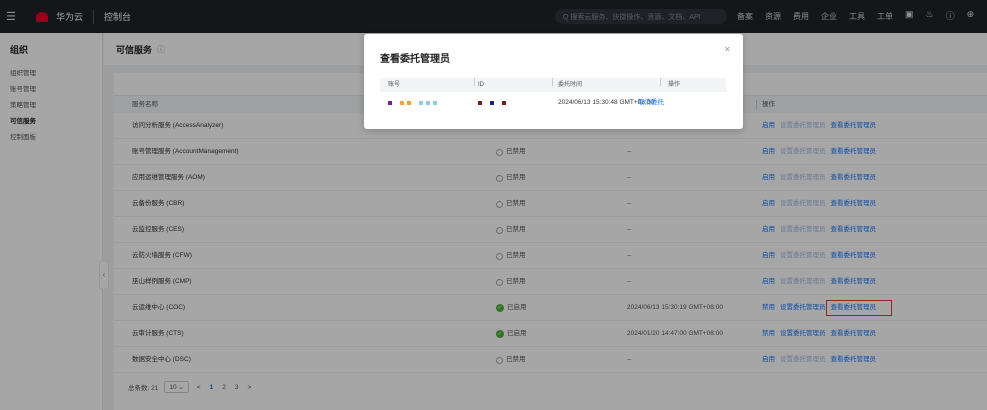 The width and height of the screenshot is (987, 410). I want to click on dialog-title: 查看委托管理员, so click(415, 59).